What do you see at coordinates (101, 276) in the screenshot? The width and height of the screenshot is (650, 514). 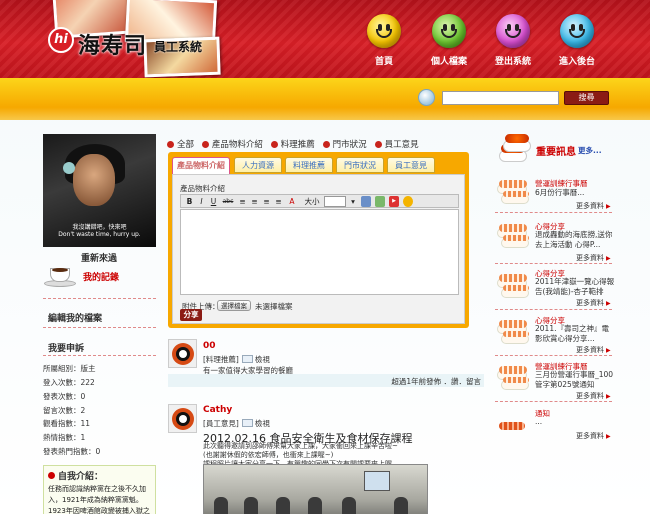 I see `my-records-link: 我的記錄` at bounding box center [101, 276].